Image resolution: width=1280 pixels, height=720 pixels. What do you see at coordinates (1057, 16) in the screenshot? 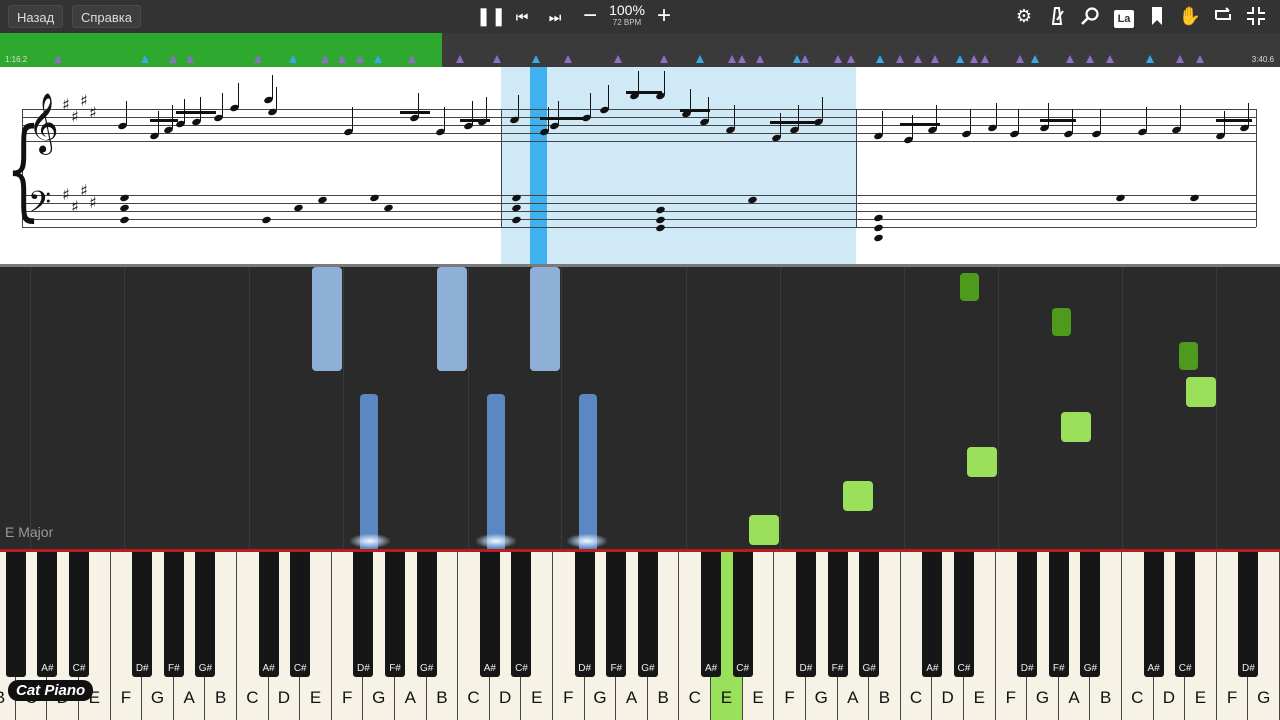
I see `metronome-button` at bounding box center [1057, 16].